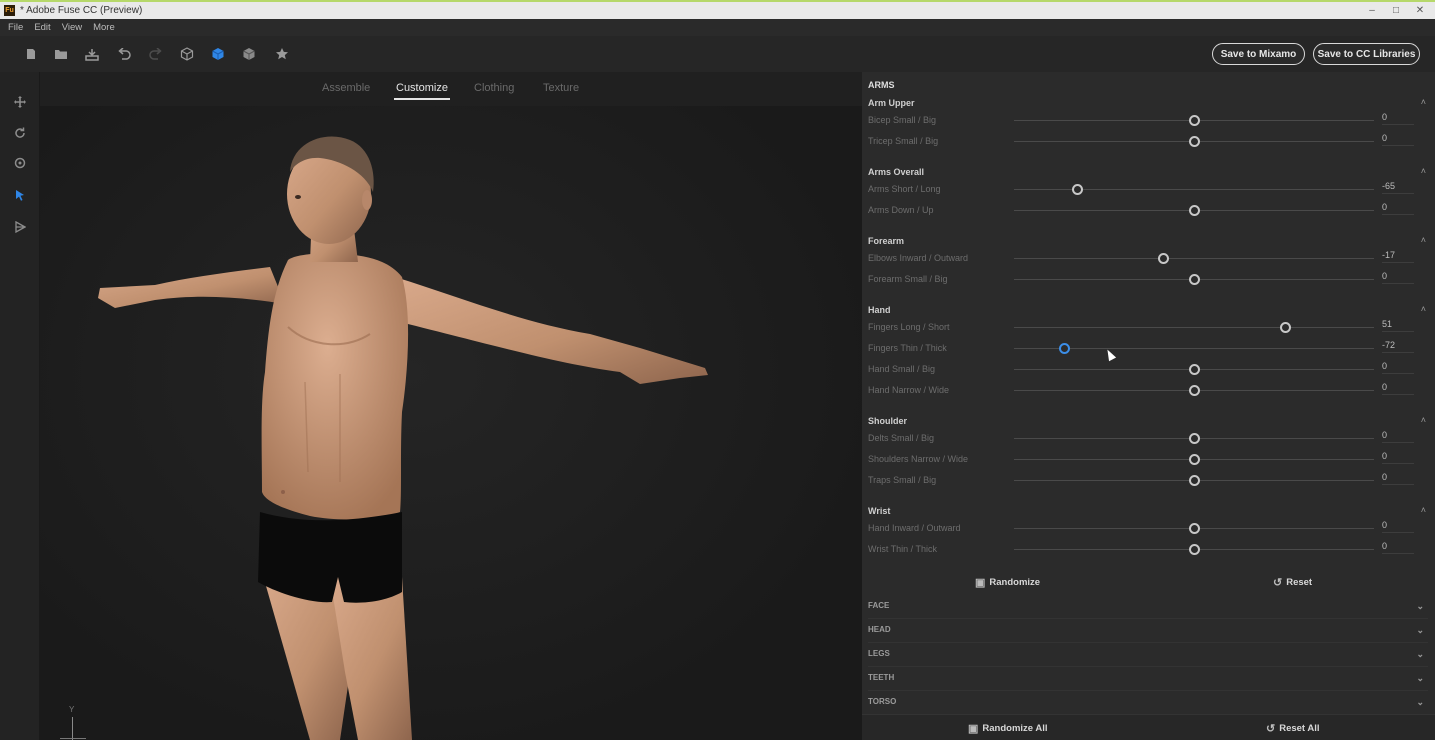 The height and width of the screenshot is (740, 1435). Describe the element at coordinates (879, 310) in the screenshot. I see `group-title: Hand` at that location.